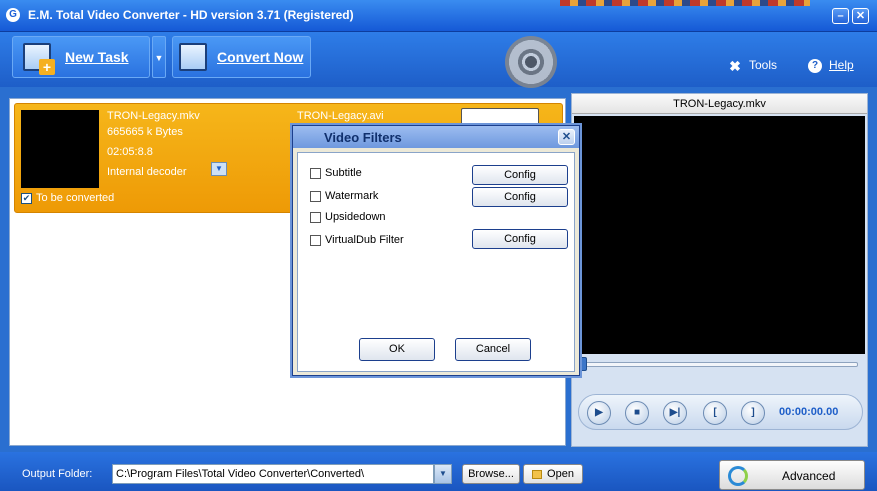 The image size is (877, 491). What do you see at coordinates (860, 16) in the screenshot?
I see `close-button: ✕` at bounding box center [860, 16].